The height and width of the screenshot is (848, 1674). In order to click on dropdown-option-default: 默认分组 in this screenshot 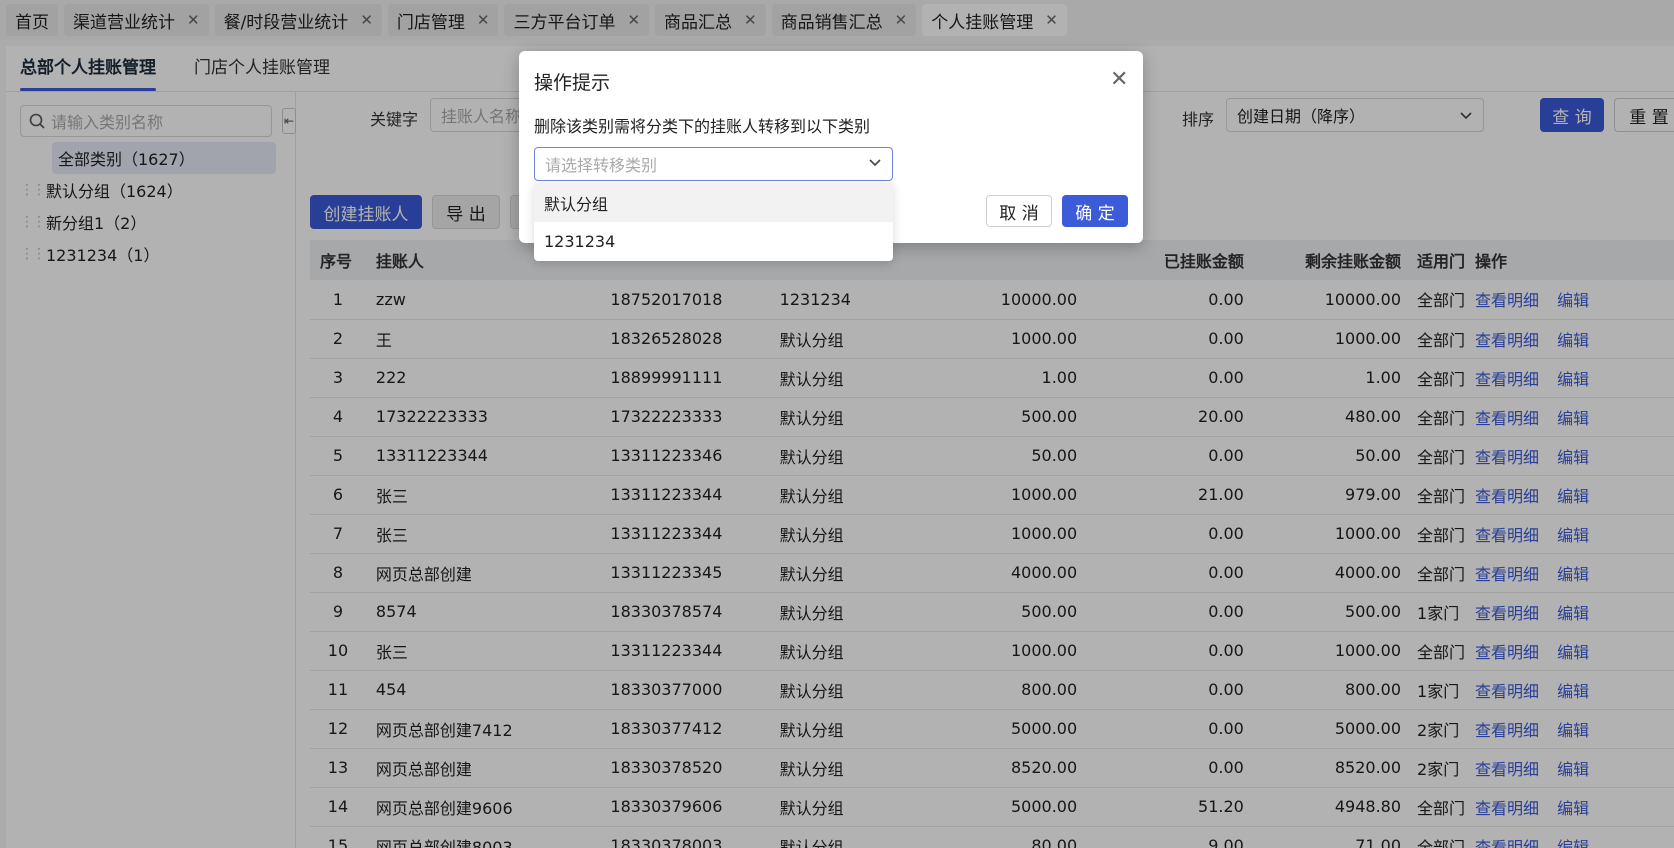, I will do `click(713, 202)`.